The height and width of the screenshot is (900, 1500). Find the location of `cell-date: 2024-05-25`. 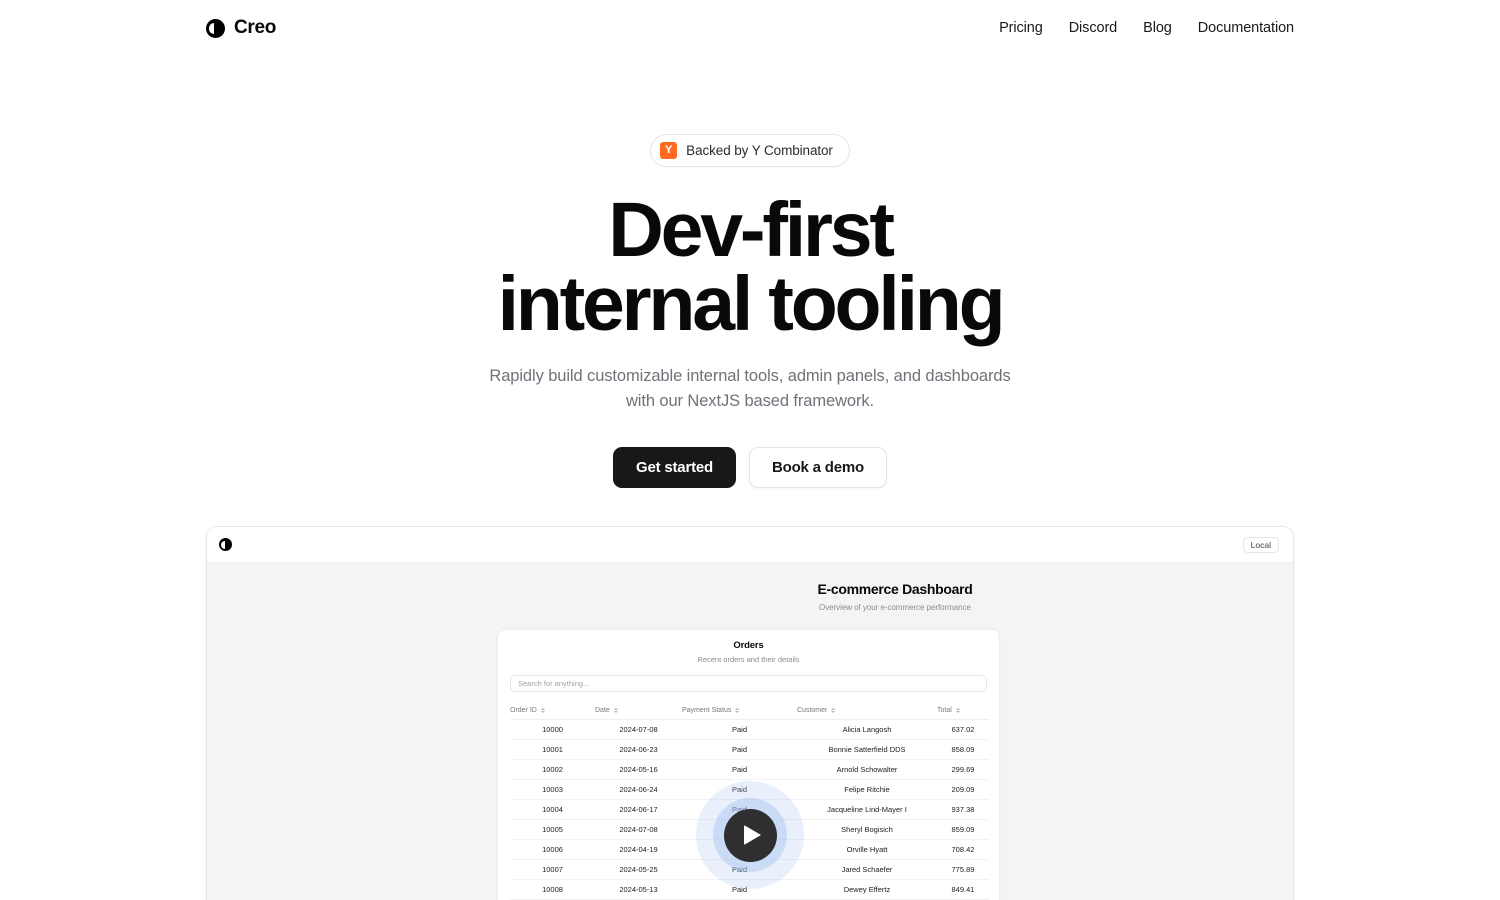

cell-date: 2024-05-25 is located at coordinates (638, 870).